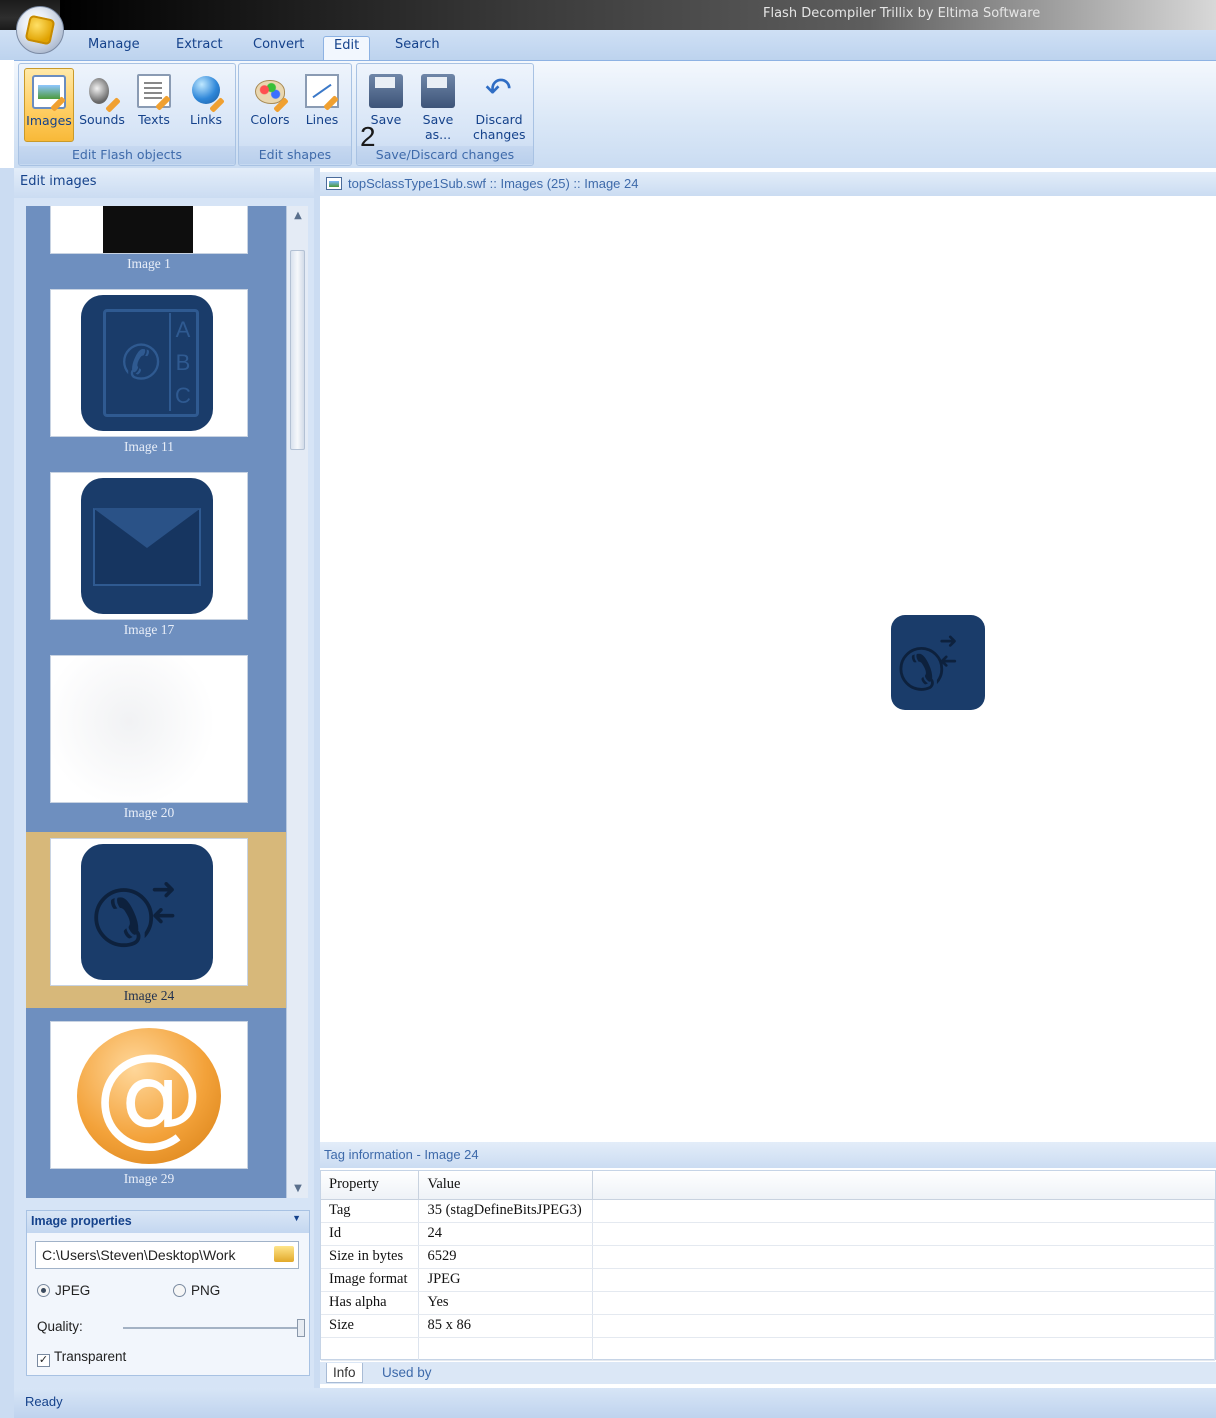  I want to click on radio-unselected-icon, so click(179, 1290).